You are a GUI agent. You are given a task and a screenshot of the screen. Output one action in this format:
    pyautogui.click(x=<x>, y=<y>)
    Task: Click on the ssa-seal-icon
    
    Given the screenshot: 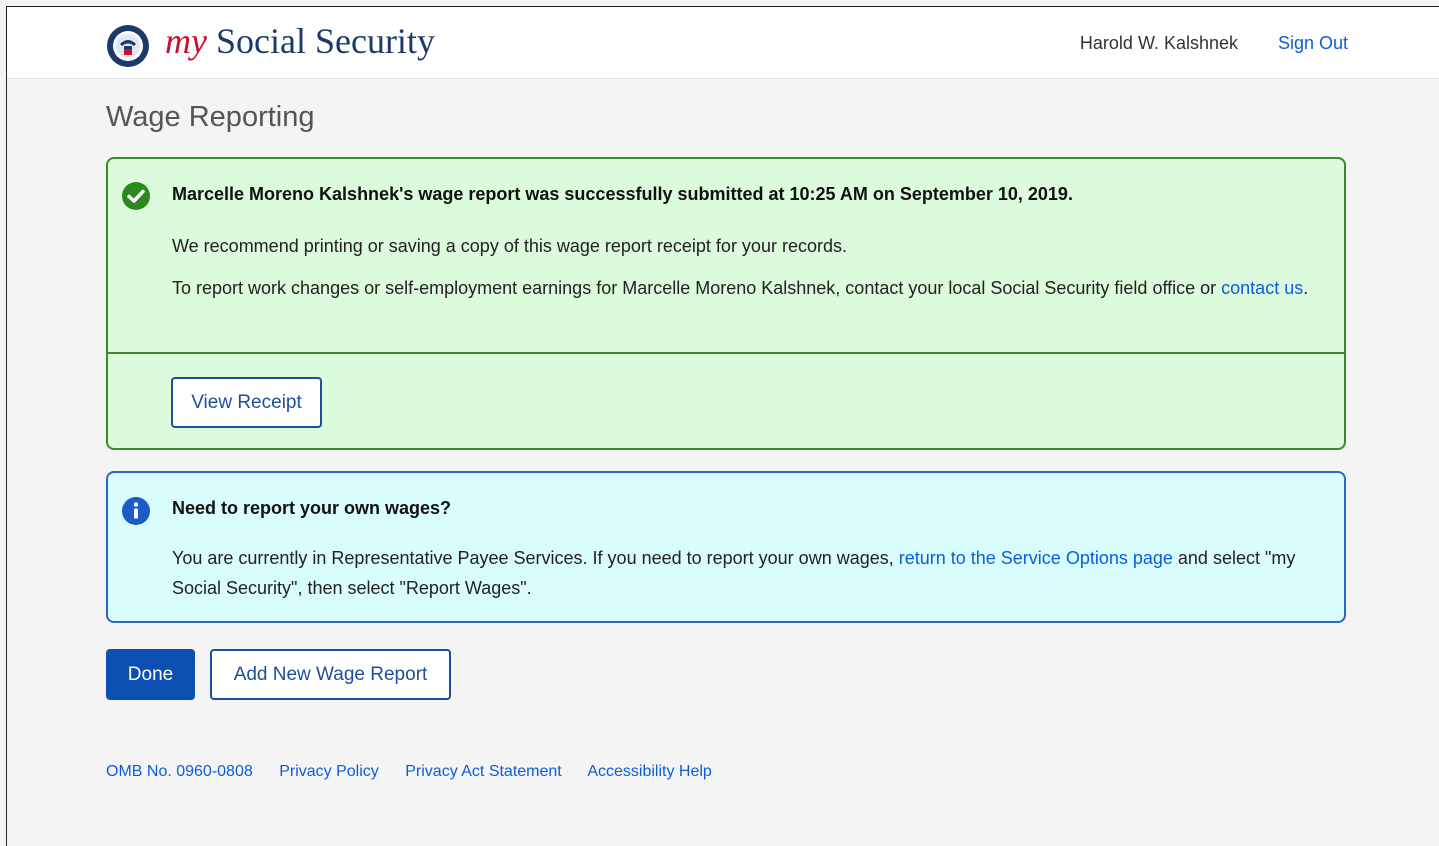 What is the action you would take?
    pyautogui.click(x=128, y=46)
    